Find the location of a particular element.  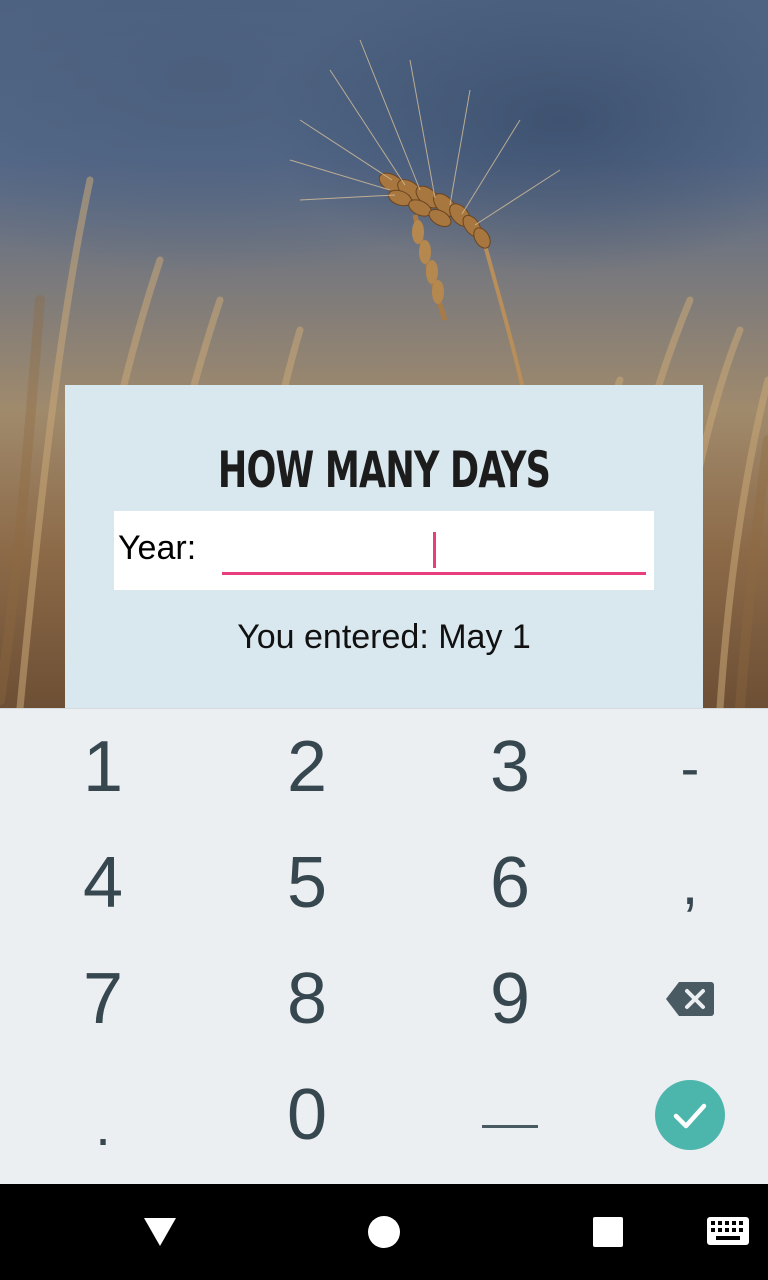

key-0-label: 0 is located at coordinates (307, 1115).